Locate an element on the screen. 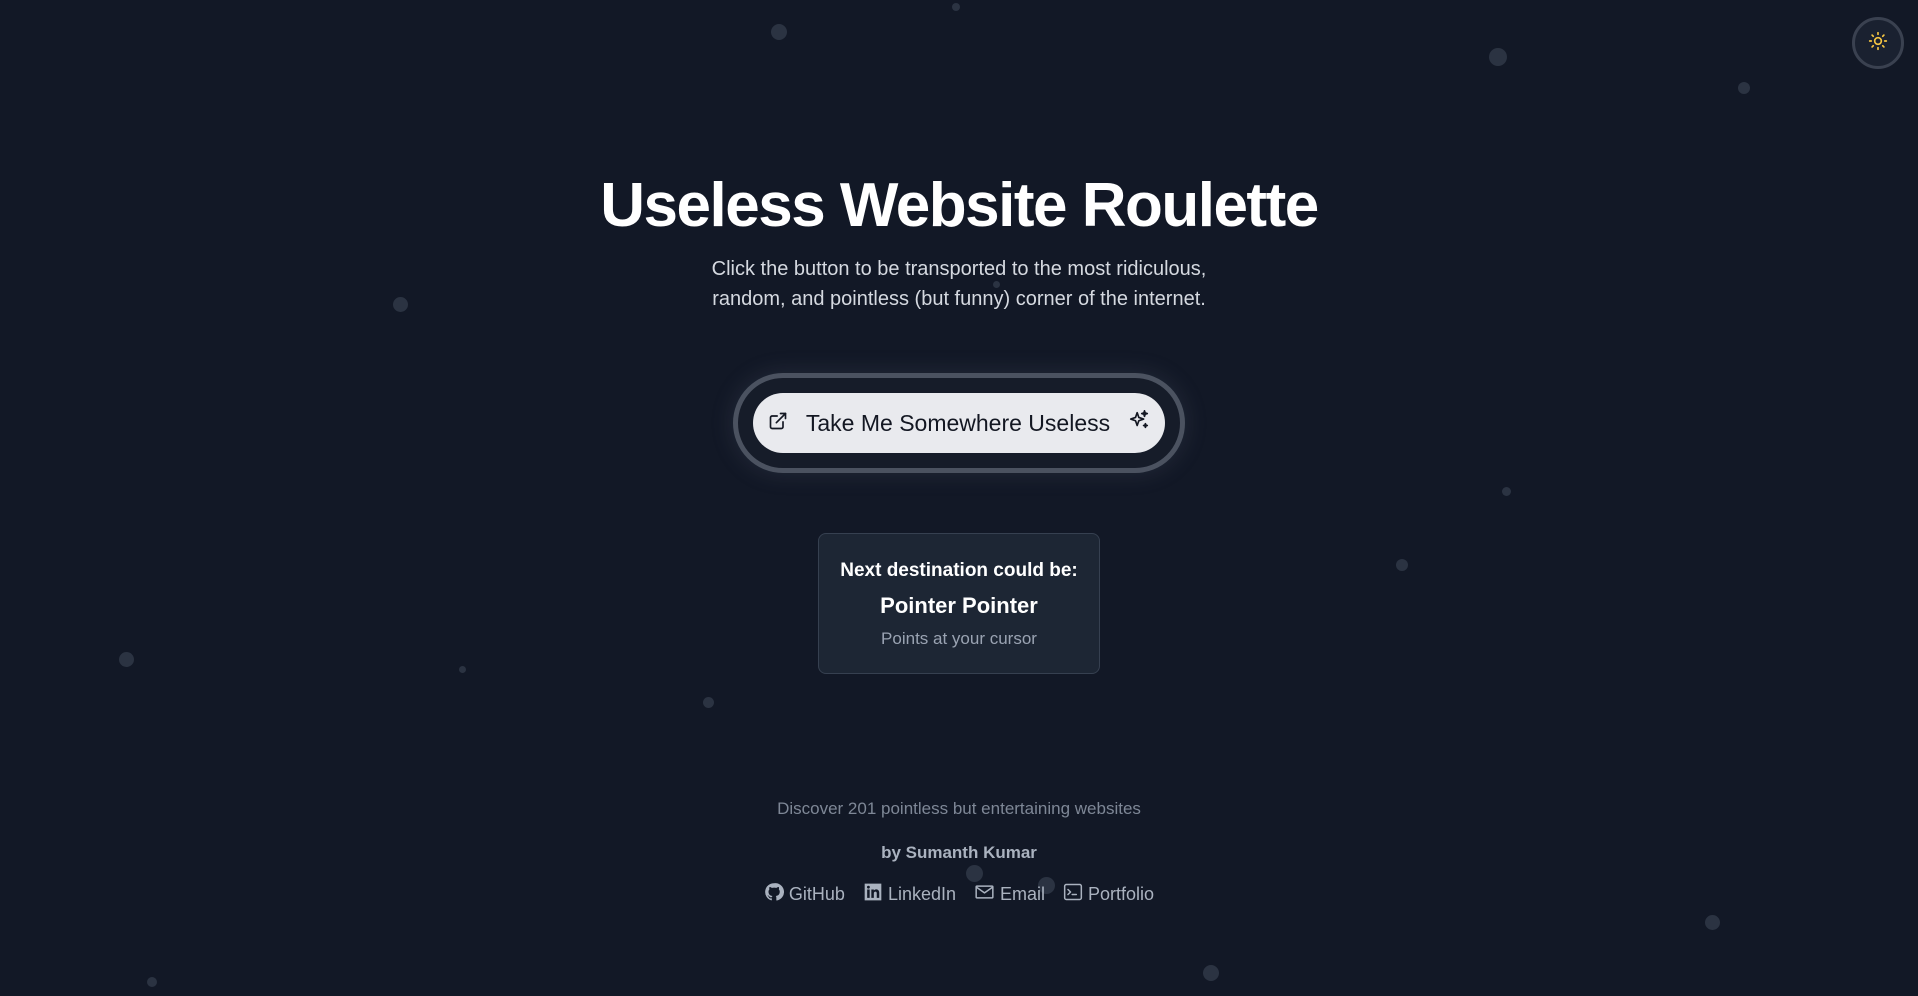  cta-button-ring: Take Me Somewhere Useless is located at coordinates (959, 423).